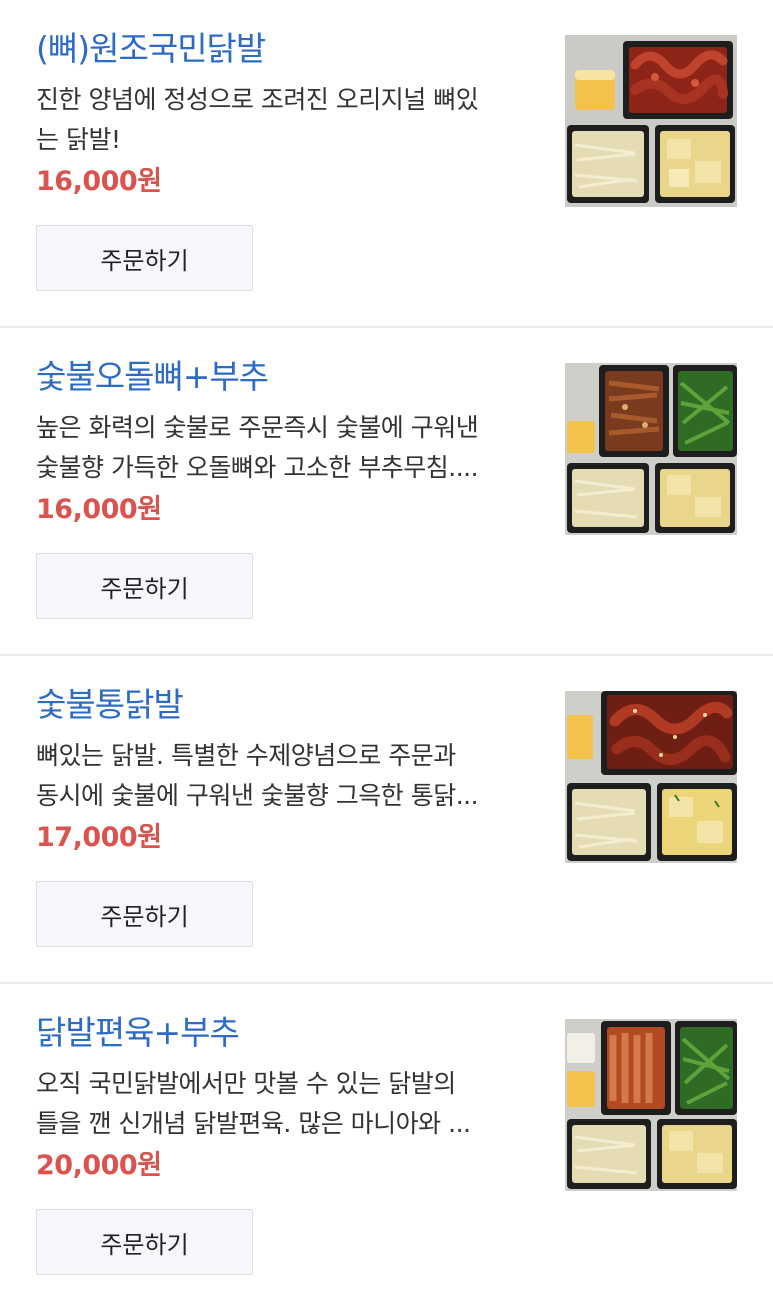  Describe the element at coordinates (257, 427) in the screenshot. I see `menu-item-description-line: 높은 화력의 숯불로 주문즉시 숯불에 구워낸` at that location.